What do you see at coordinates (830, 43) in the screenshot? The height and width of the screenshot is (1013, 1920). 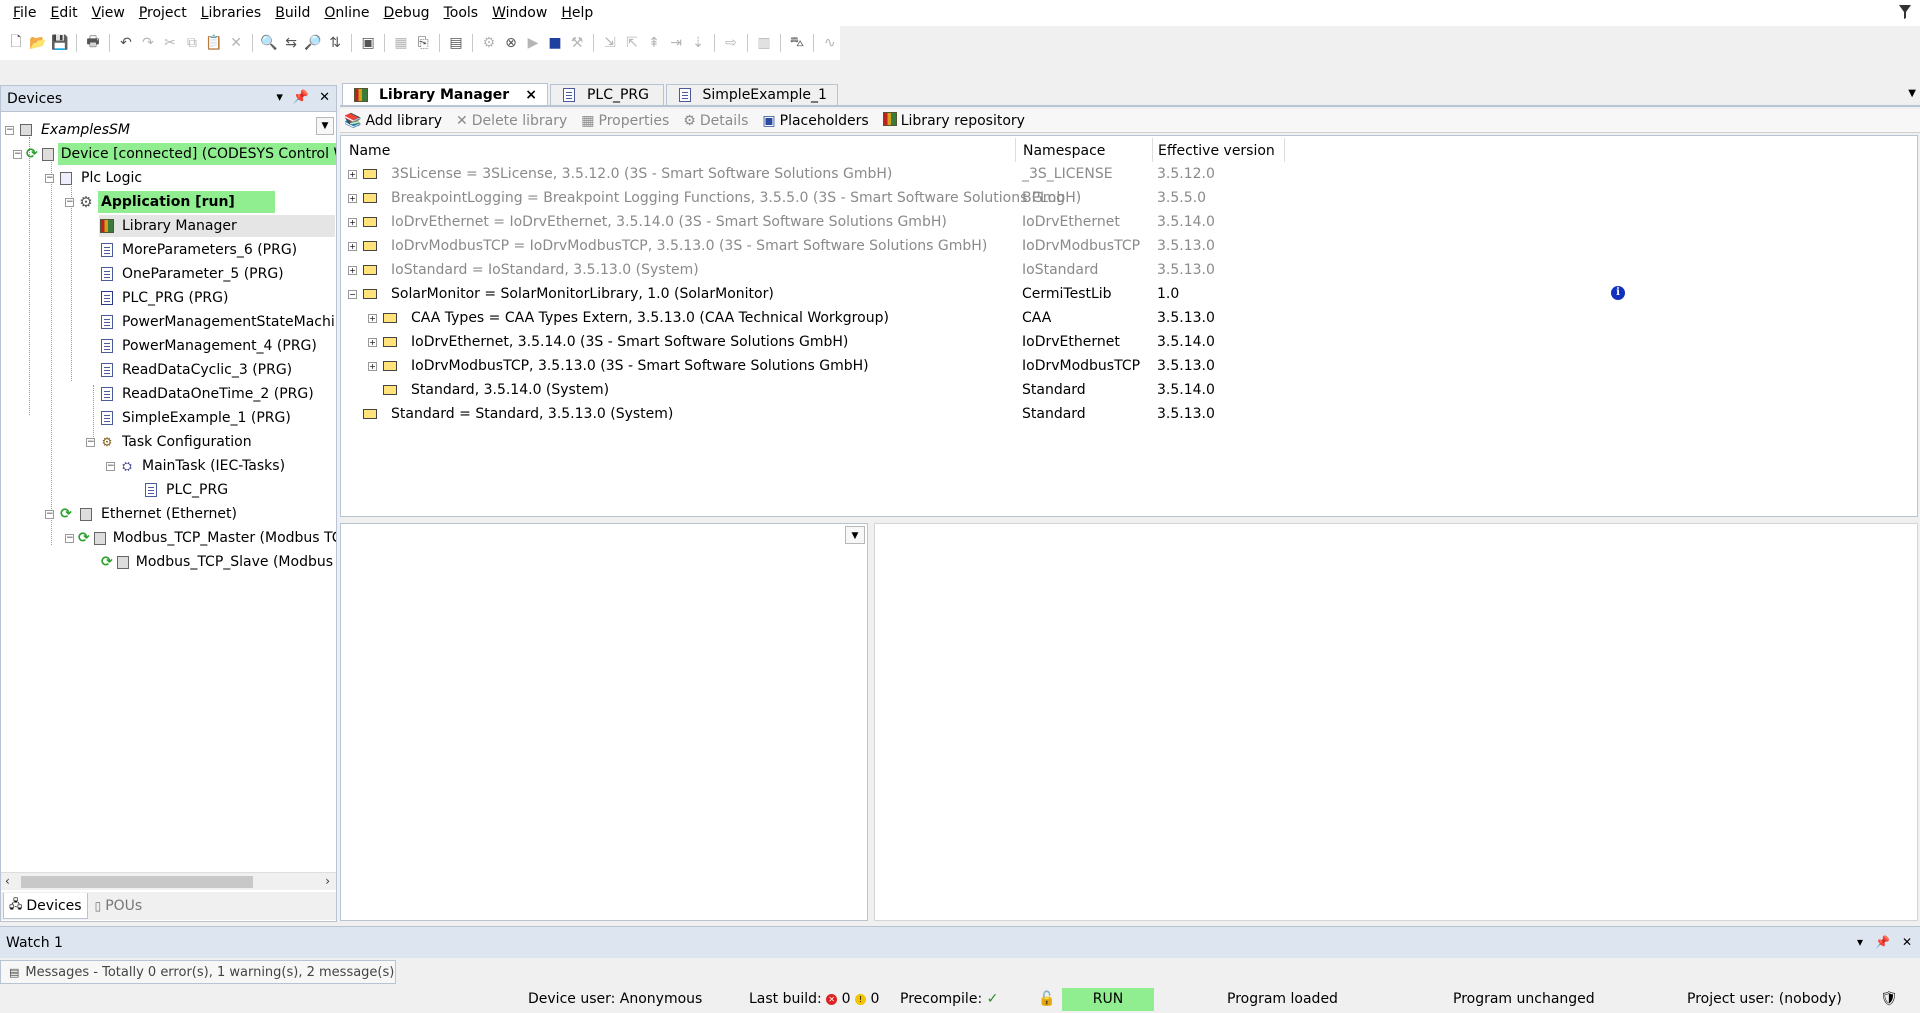 I see `unforce-icon: ∿` at bounding box center [830, 43].